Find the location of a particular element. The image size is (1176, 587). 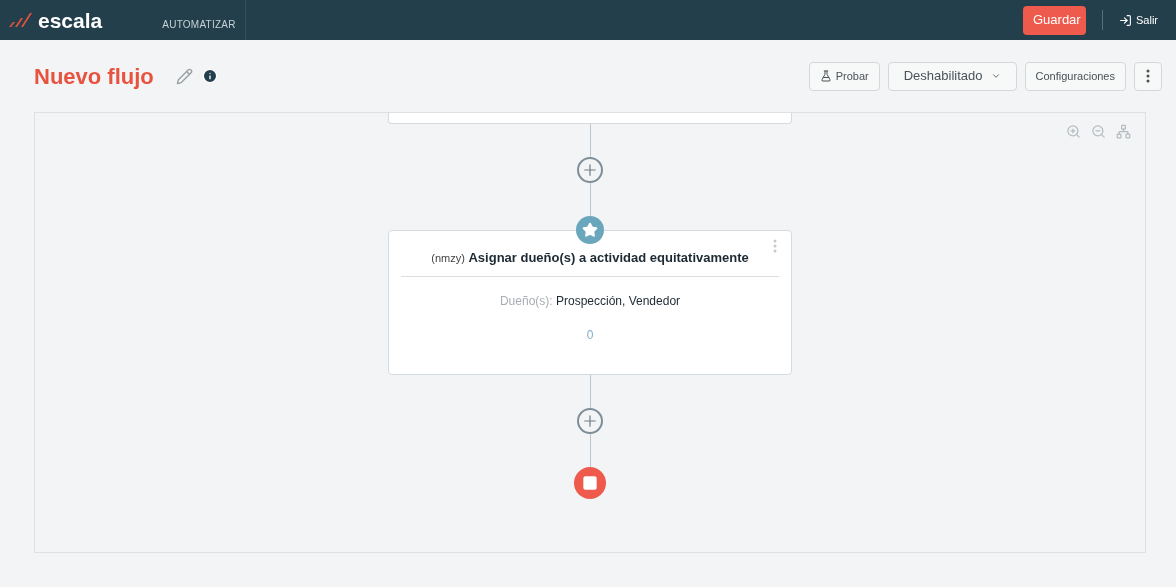

step-title: (nmzy) Asignar dueño(s) a actividad equitativamente is located at coordinates (590, 258).